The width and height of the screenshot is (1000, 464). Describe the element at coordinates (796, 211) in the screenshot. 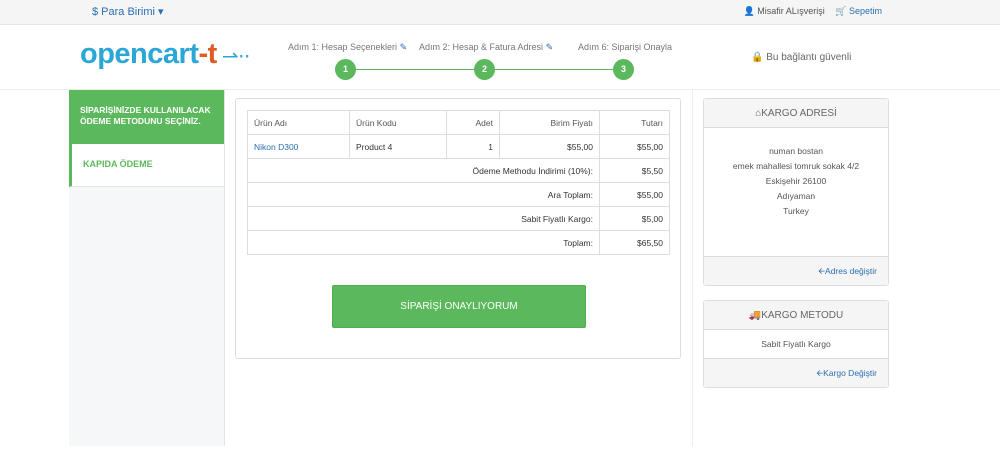

I see `address-line: Turkey` at that location.